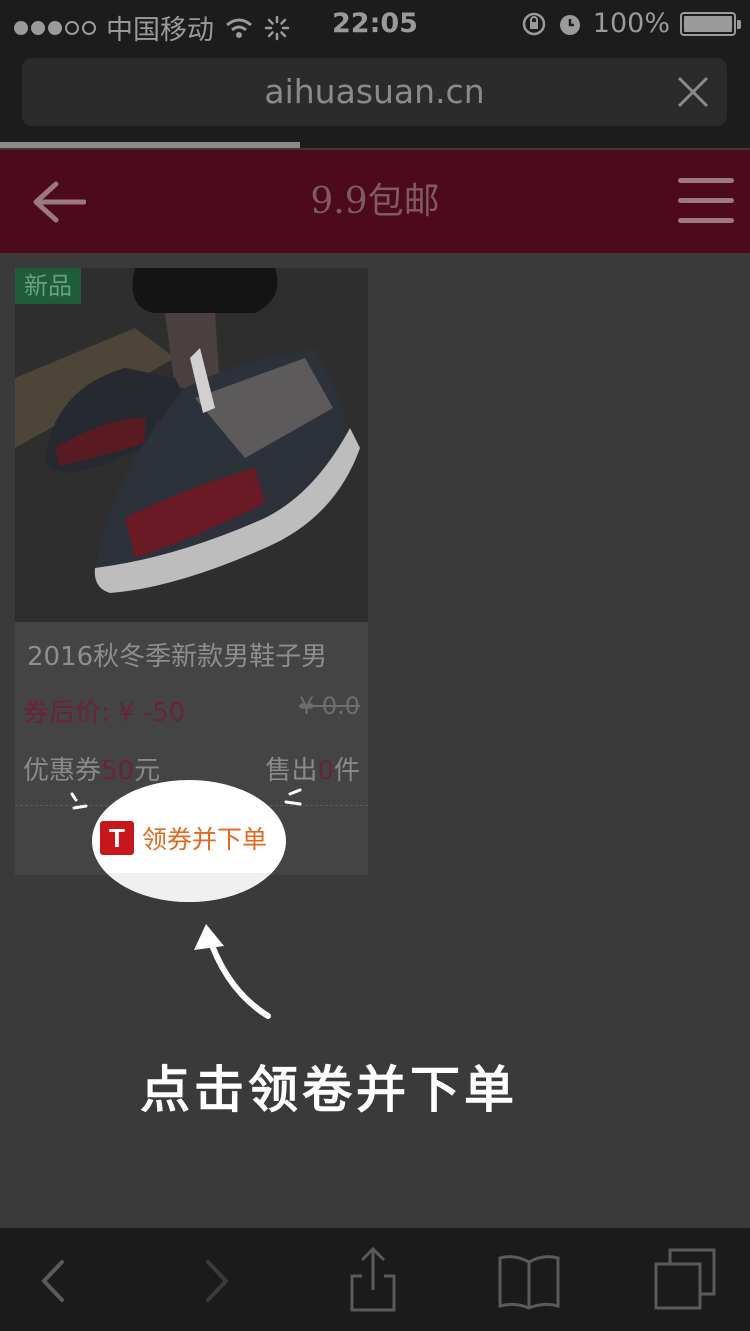  What do you see at coordinates (150, 145) in the screenshot?
I see `page-load-progress` at bounding box center [150, 145].